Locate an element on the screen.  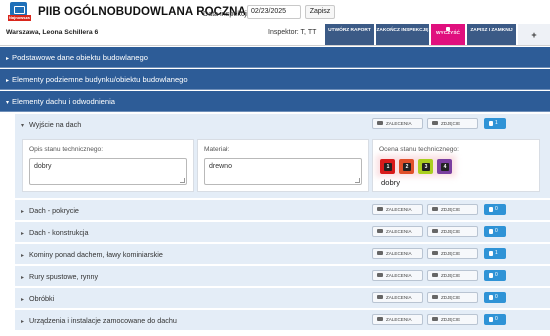
item-label: Obróbki is located at coordinates (42, 298).